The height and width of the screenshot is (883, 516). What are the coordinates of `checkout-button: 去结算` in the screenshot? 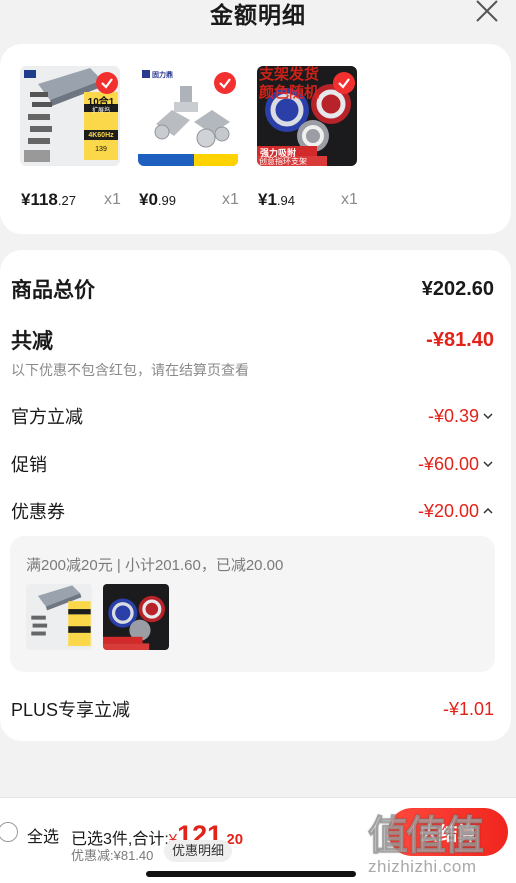 It's located at (448, 832).